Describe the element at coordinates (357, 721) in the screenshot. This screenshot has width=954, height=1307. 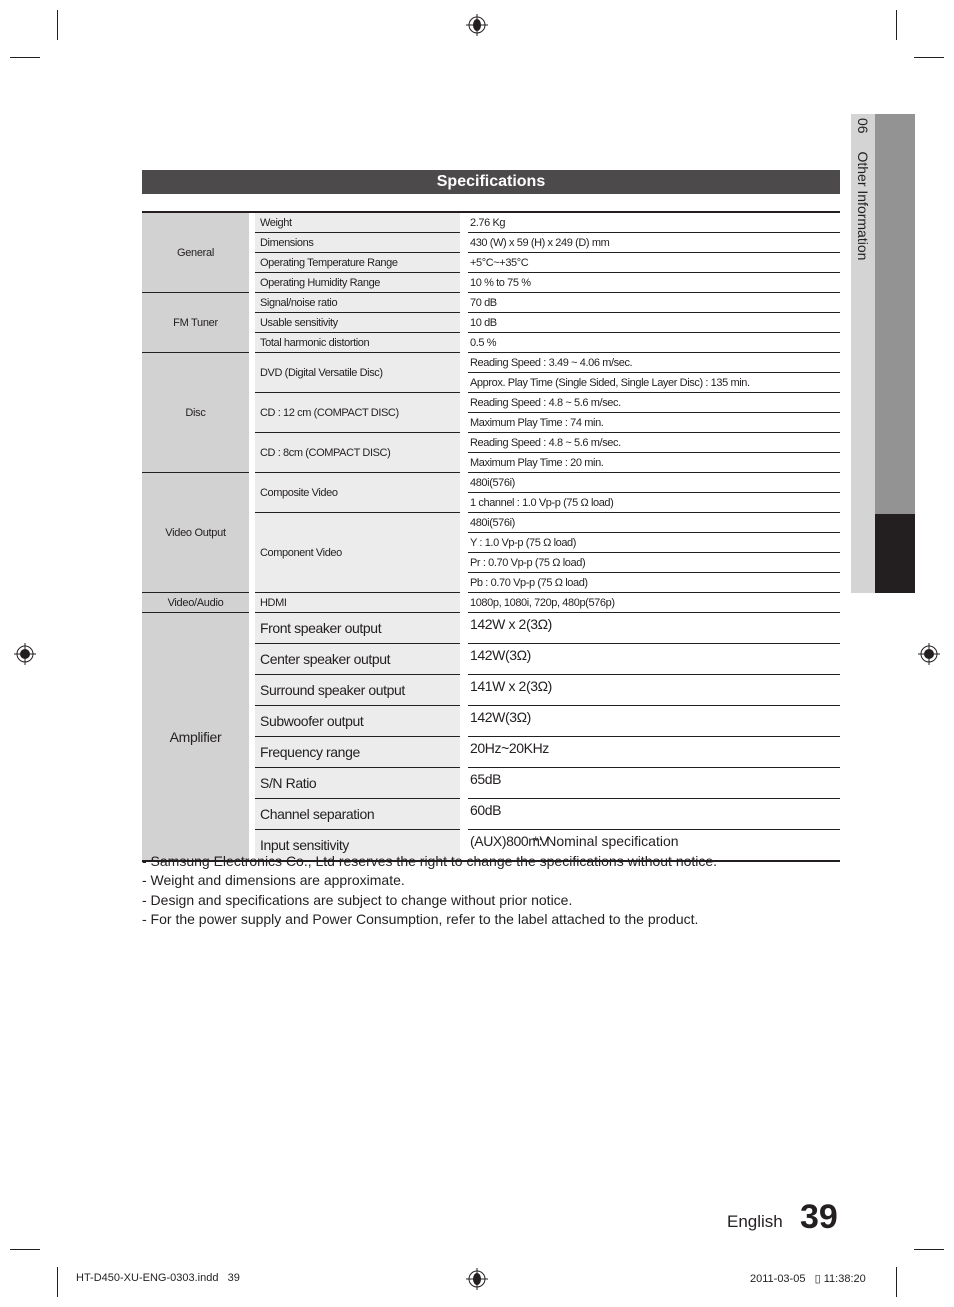
I see `spec-item-name: Subwoofer output` at that location.